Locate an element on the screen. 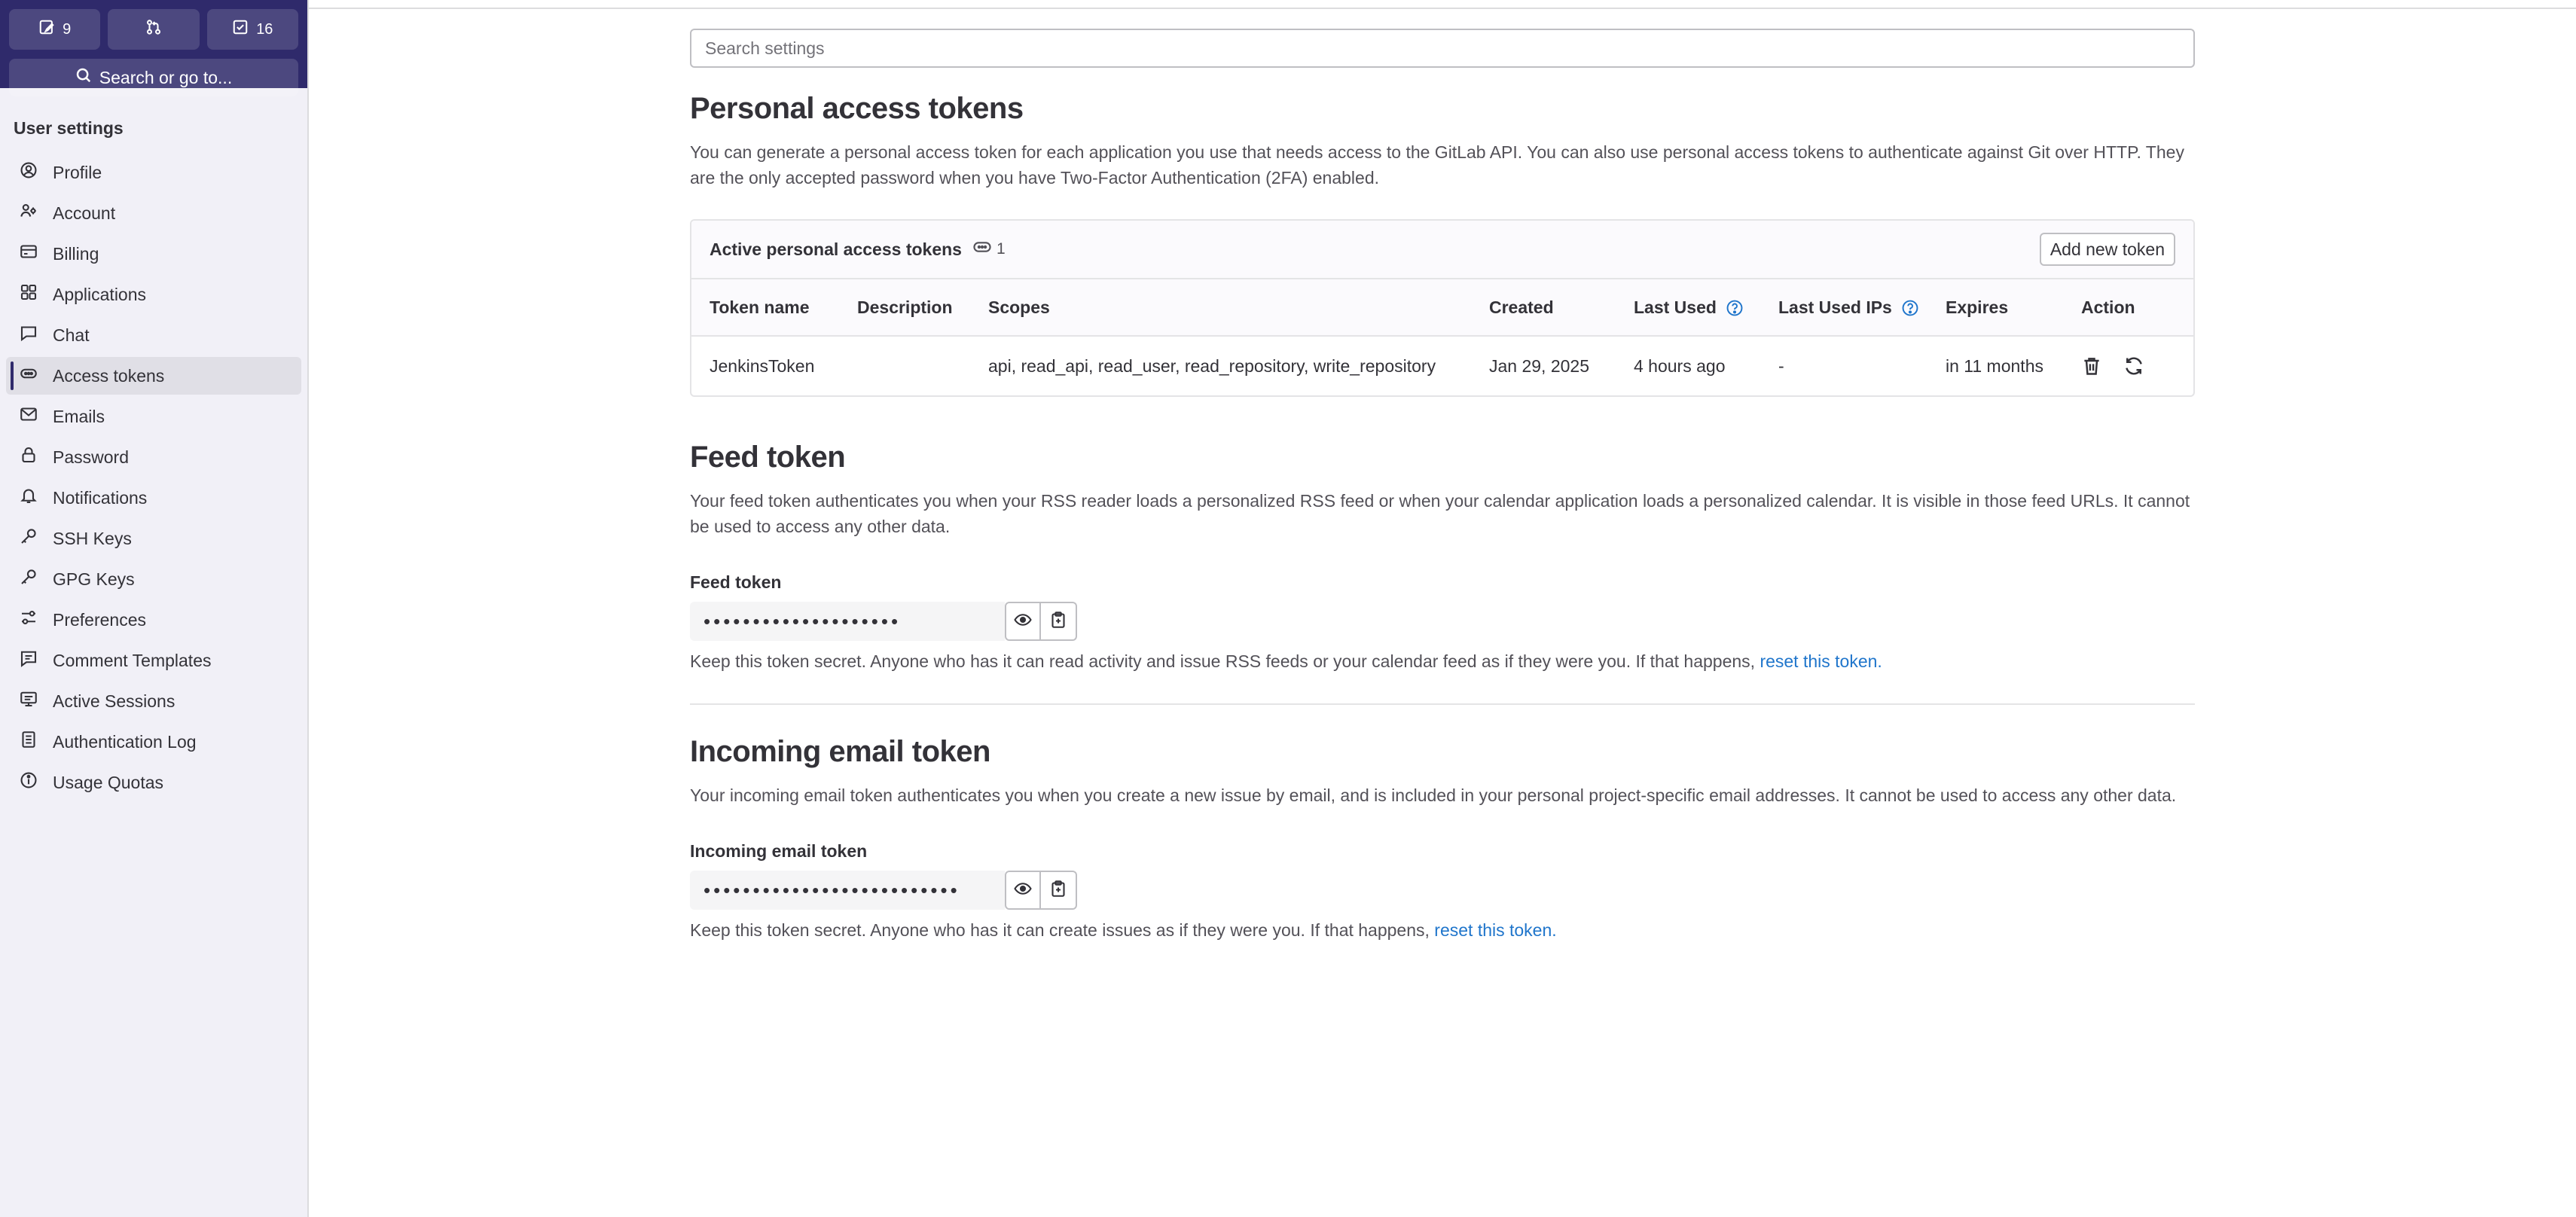 The height and width of the screenshot is (1217, 2576). sidebar-item-label: Password is located at coordinates (91, 457).